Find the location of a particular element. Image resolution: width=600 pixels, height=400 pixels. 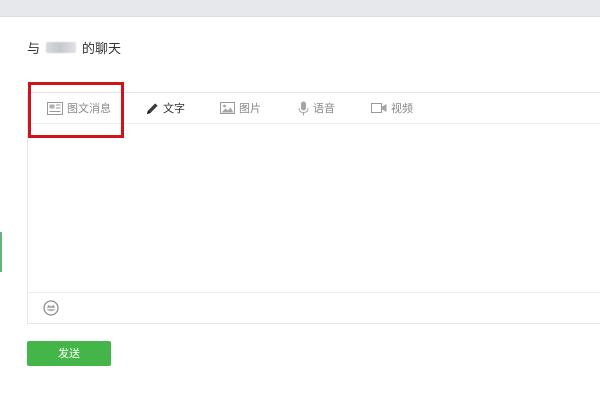

tab-text-label: 文字 is located at coordinates (174, 108).